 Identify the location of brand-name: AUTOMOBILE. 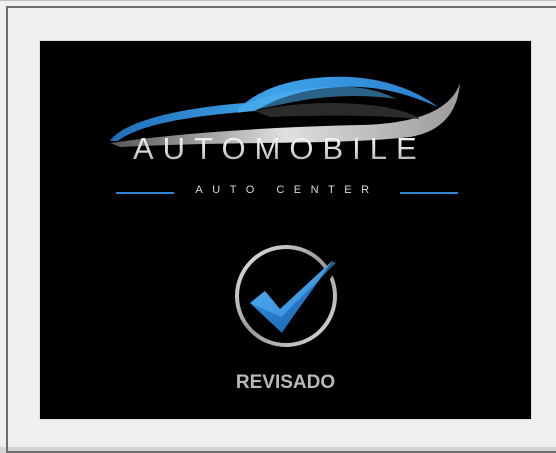
(303, 149).